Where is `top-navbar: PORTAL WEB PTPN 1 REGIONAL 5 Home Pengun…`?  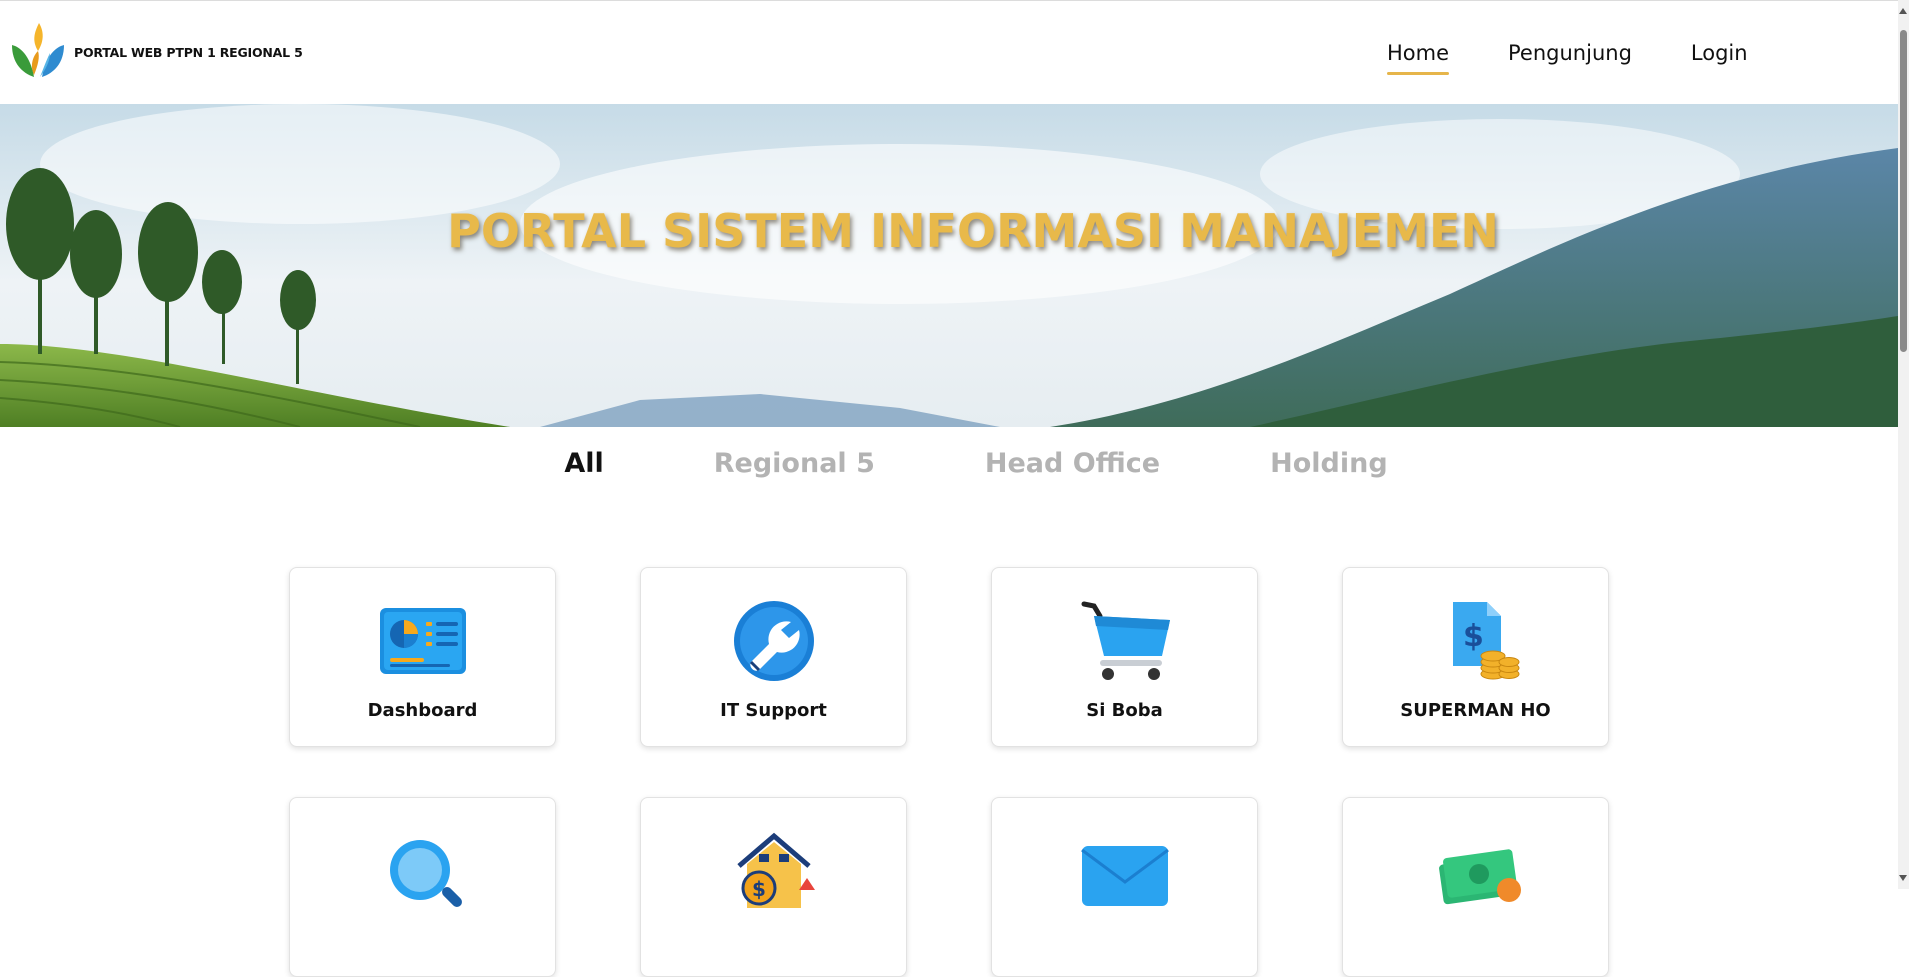 top-navbar: PORTAL WEB PTPN 1 REGIONAL 5 Home Pengun… is located at coordinates (949, 52).